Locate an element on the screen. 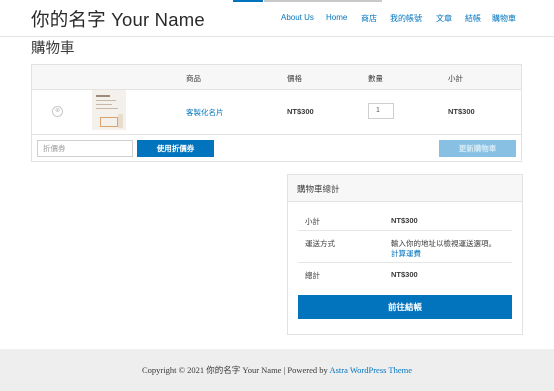 The width and height of the screenshot is (554, 391). cart-table-header: 商品 價格 數量 小計 is located at coordinates (276, 77).